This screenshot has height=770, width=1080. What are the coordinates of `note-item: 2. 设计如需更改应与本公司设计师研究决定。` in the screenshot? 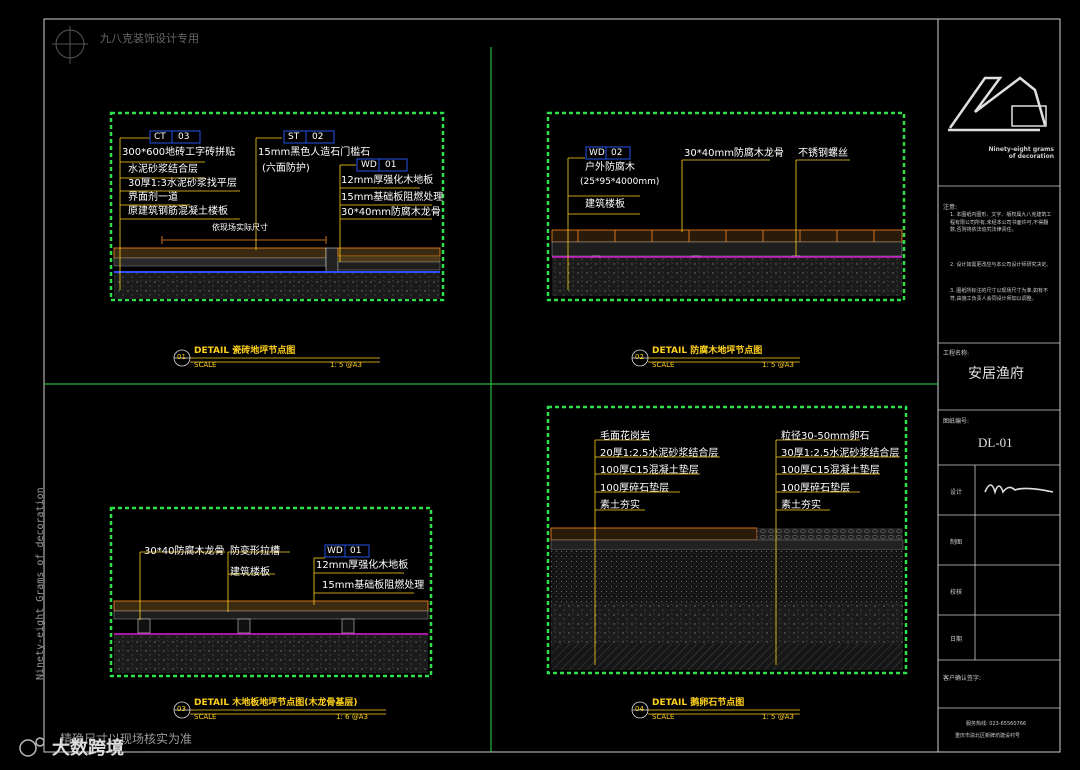 It's located at (1001, 265).